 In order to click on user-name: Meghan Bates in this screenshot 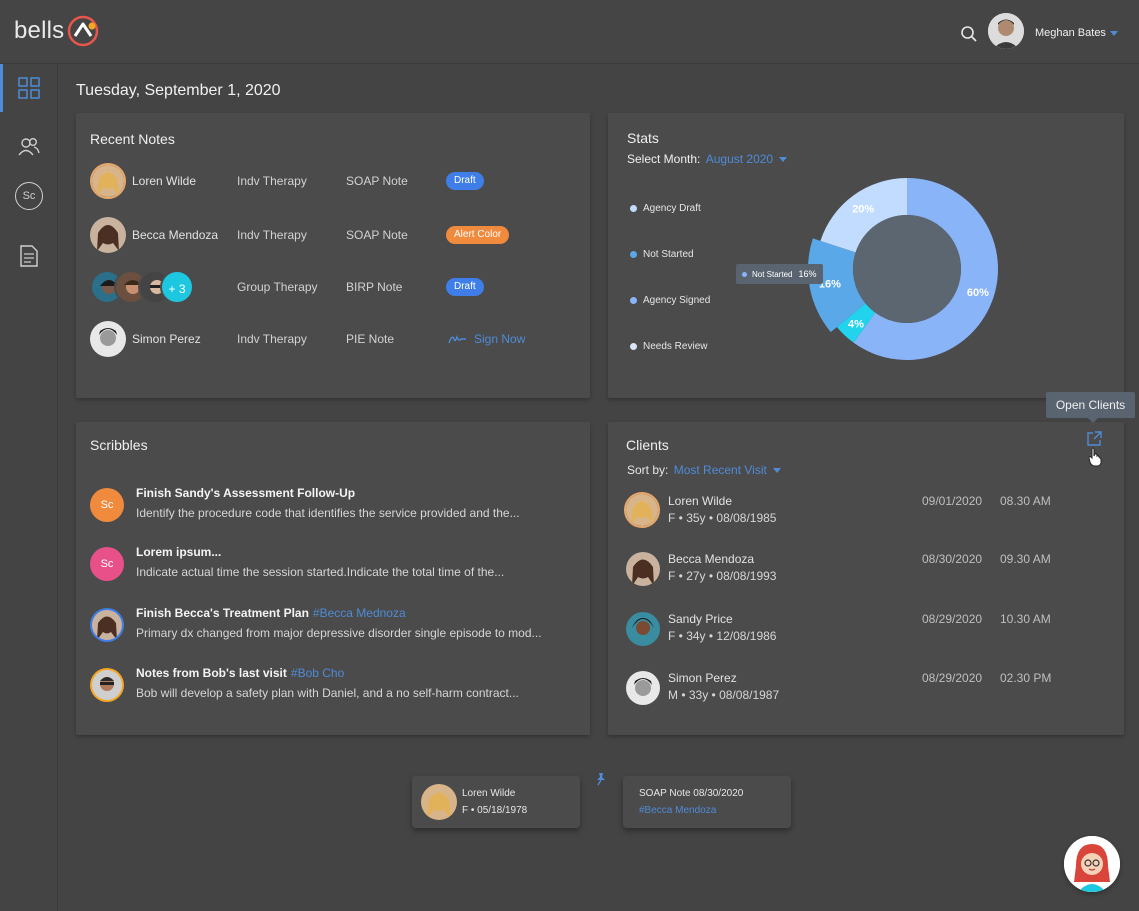, I will do `click(1070, 33)`.